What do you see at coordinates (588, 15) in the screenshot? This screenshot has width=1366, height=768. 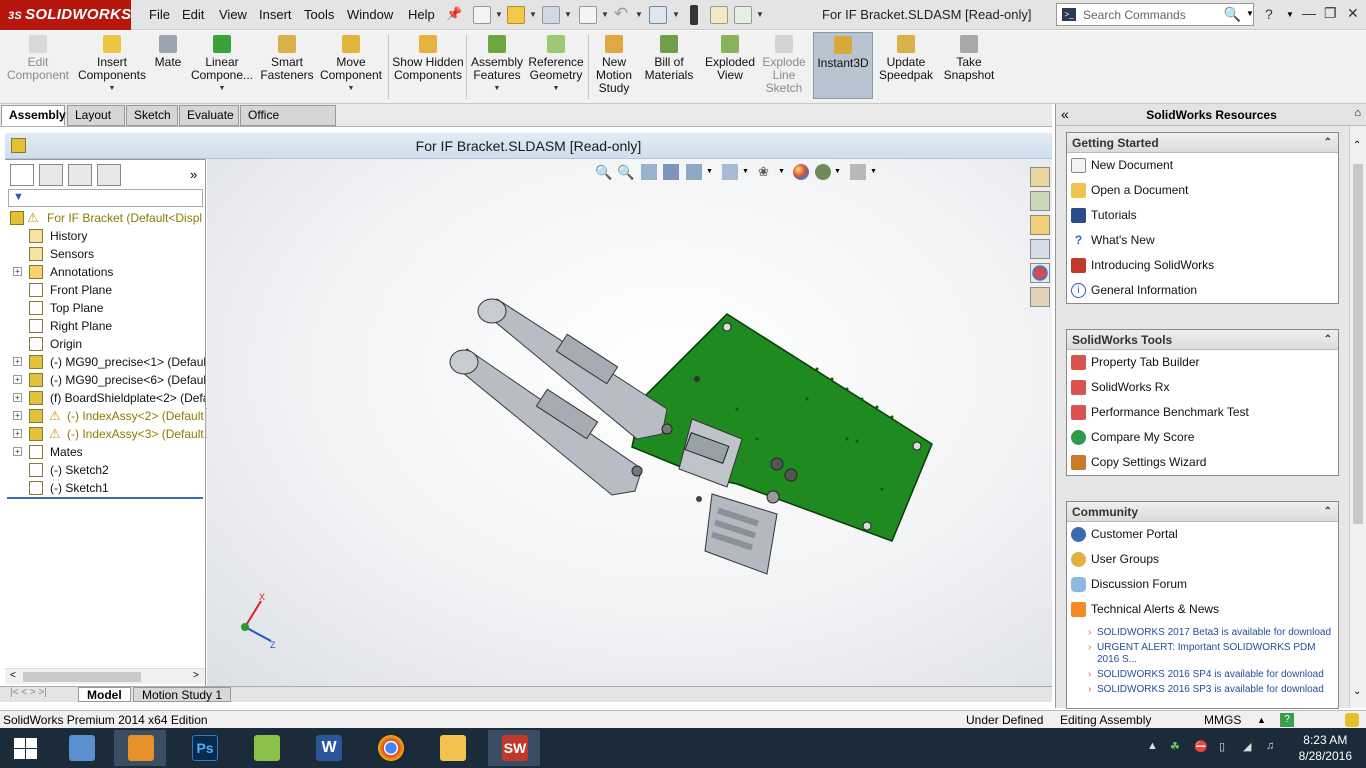 I see `print-icon` at bounding box center [588, 15].